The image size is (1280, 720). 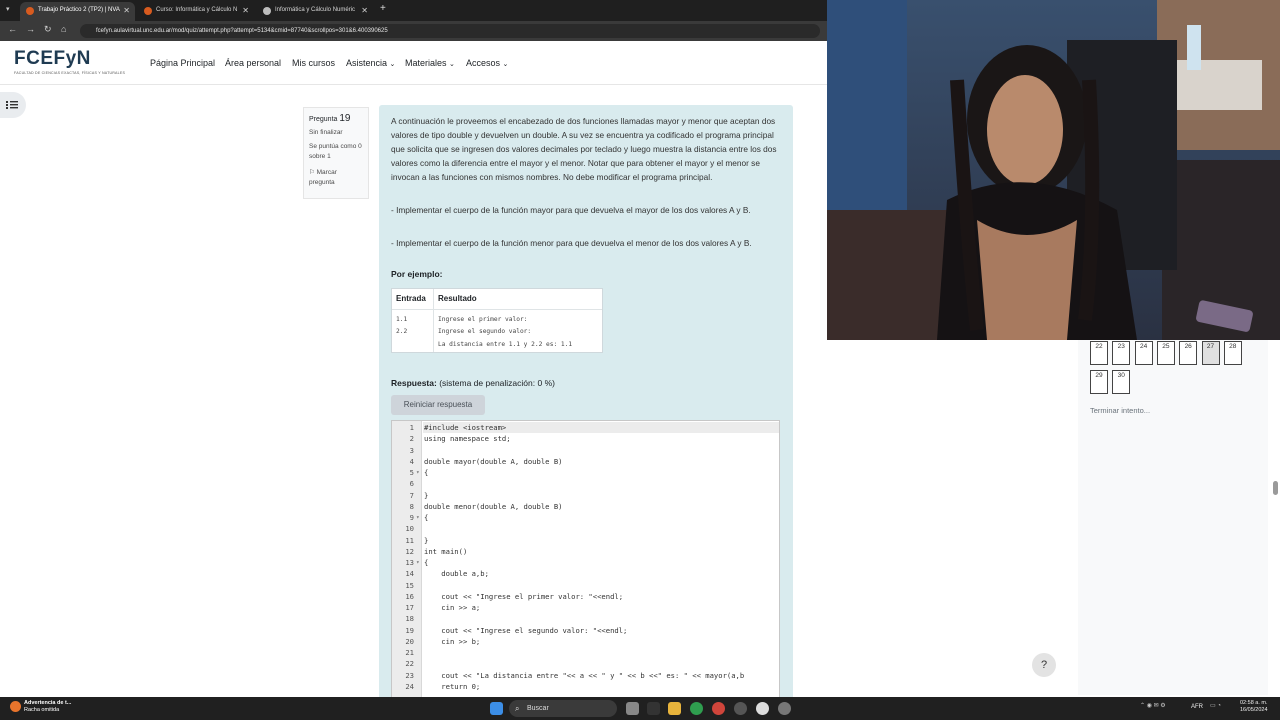 What do you see at coordinates (563, 708) in the screenshot?
I see `taskbar-search: ⌕ Buscar` at bounding box center [563, 708].